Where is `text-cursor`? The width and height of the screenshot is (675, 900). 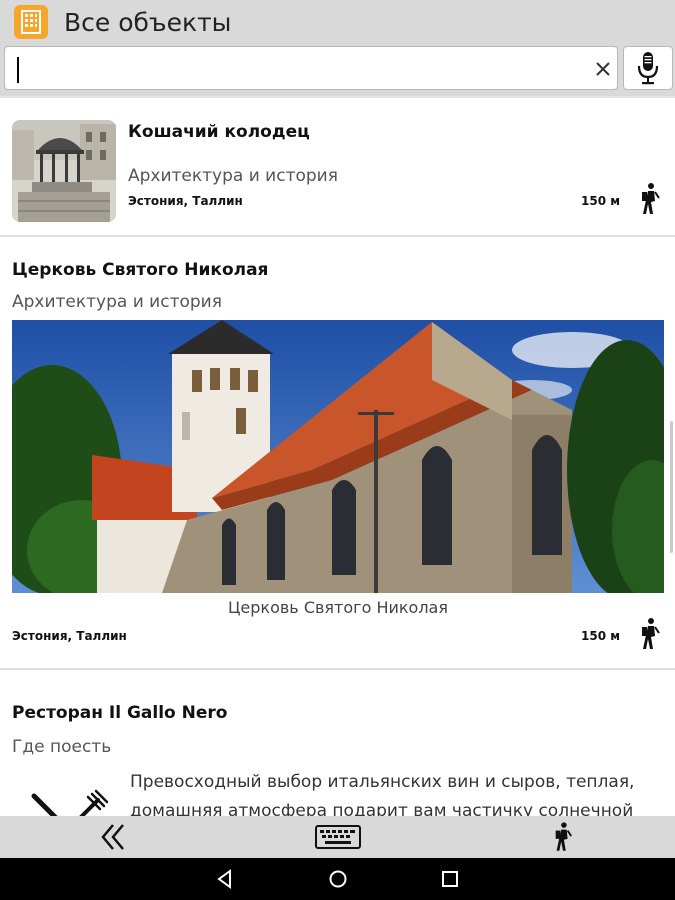
text-cursor is located at coordinates (18, 70).